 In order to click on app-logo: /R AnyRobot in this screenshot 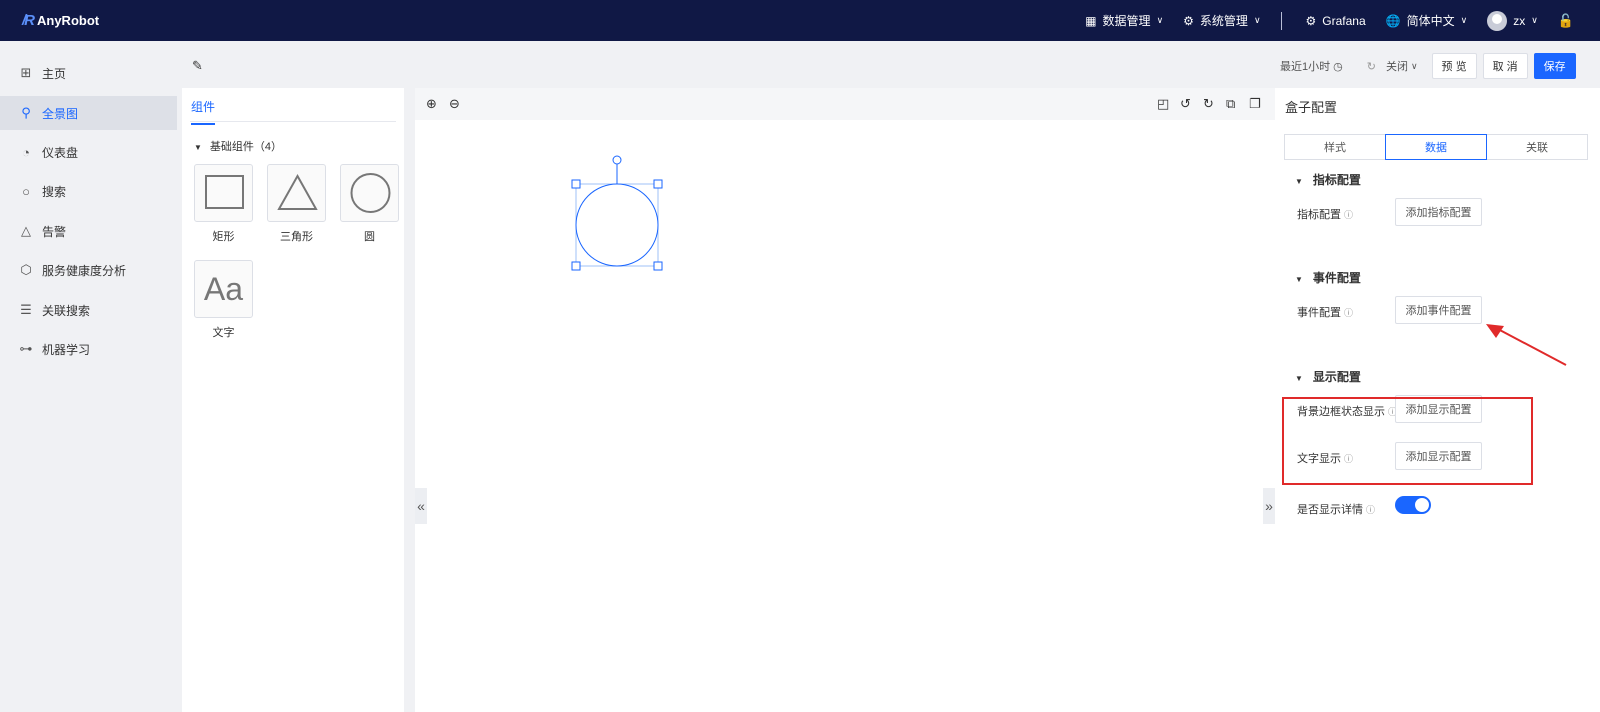, I will do `click(60, 20)`.